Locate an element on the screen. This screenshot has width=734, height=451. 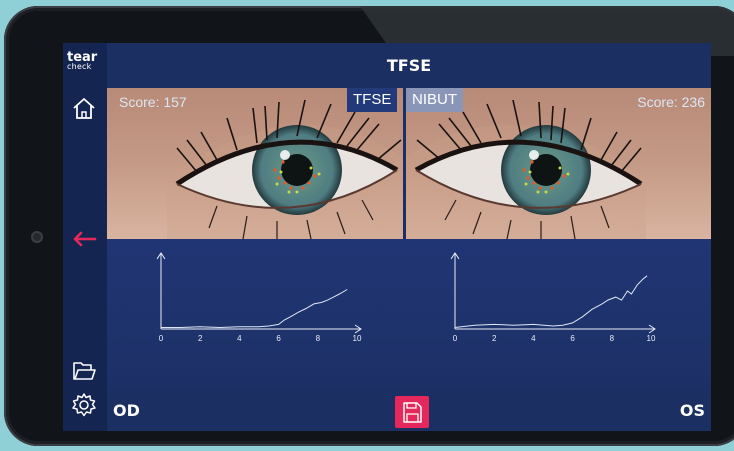
graphs-svg: 0 2 4 6 8 10 0 2 4 6 8 10 is located at coordinates (406, 297).